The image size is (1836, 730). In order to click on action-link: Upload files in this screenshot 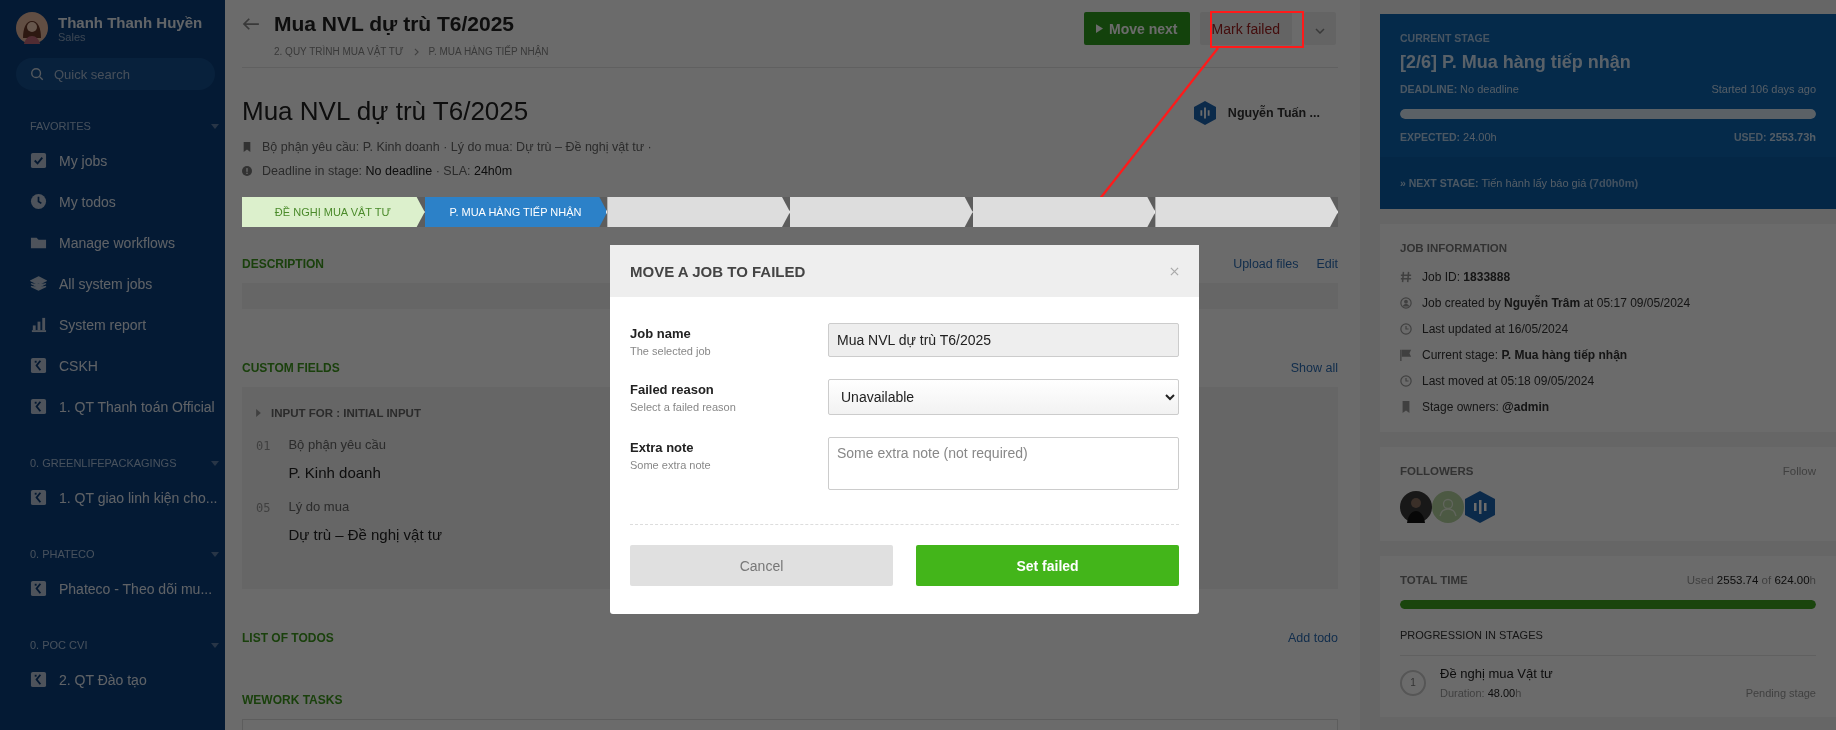, I will do `click(1266, 264)`.